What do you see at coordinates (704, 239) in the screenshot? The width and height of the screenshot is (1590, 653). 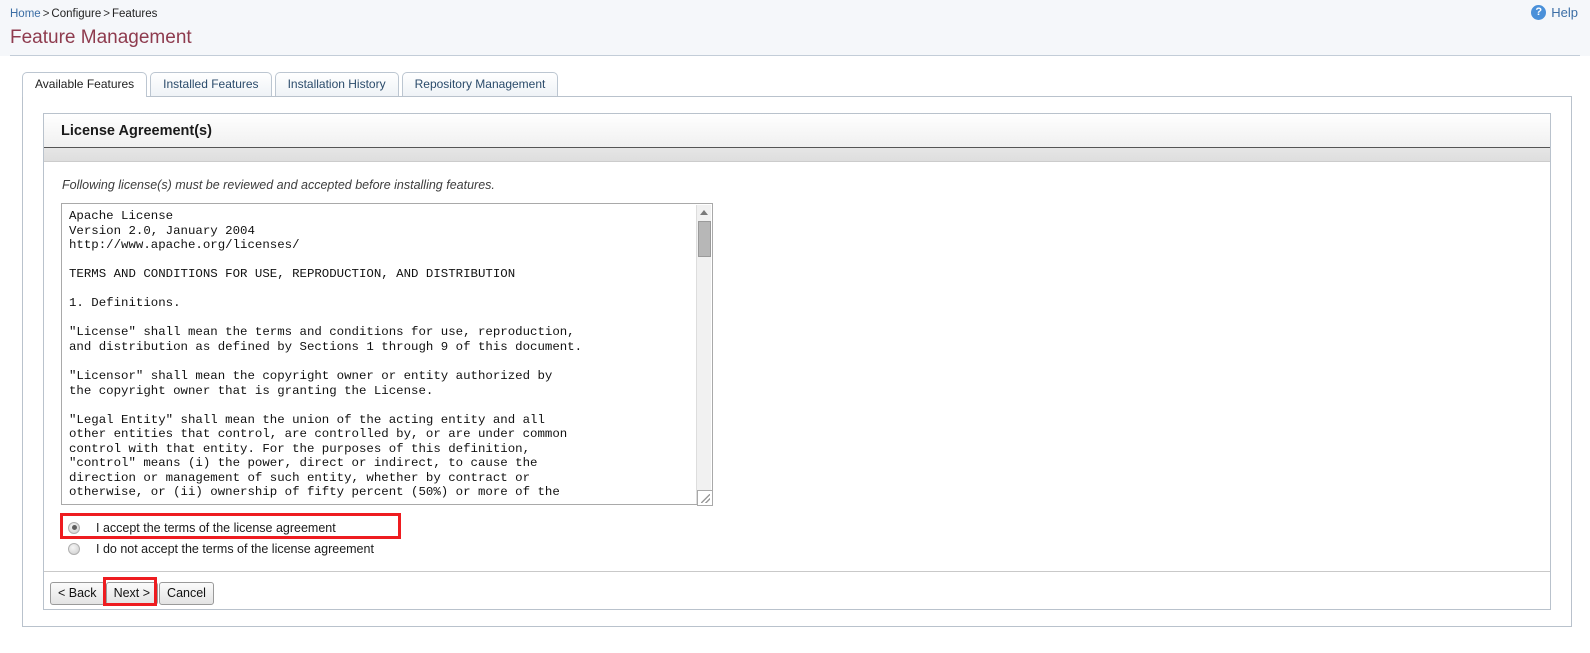 I see `scroll-thumb` at bounding box center [704, 239].